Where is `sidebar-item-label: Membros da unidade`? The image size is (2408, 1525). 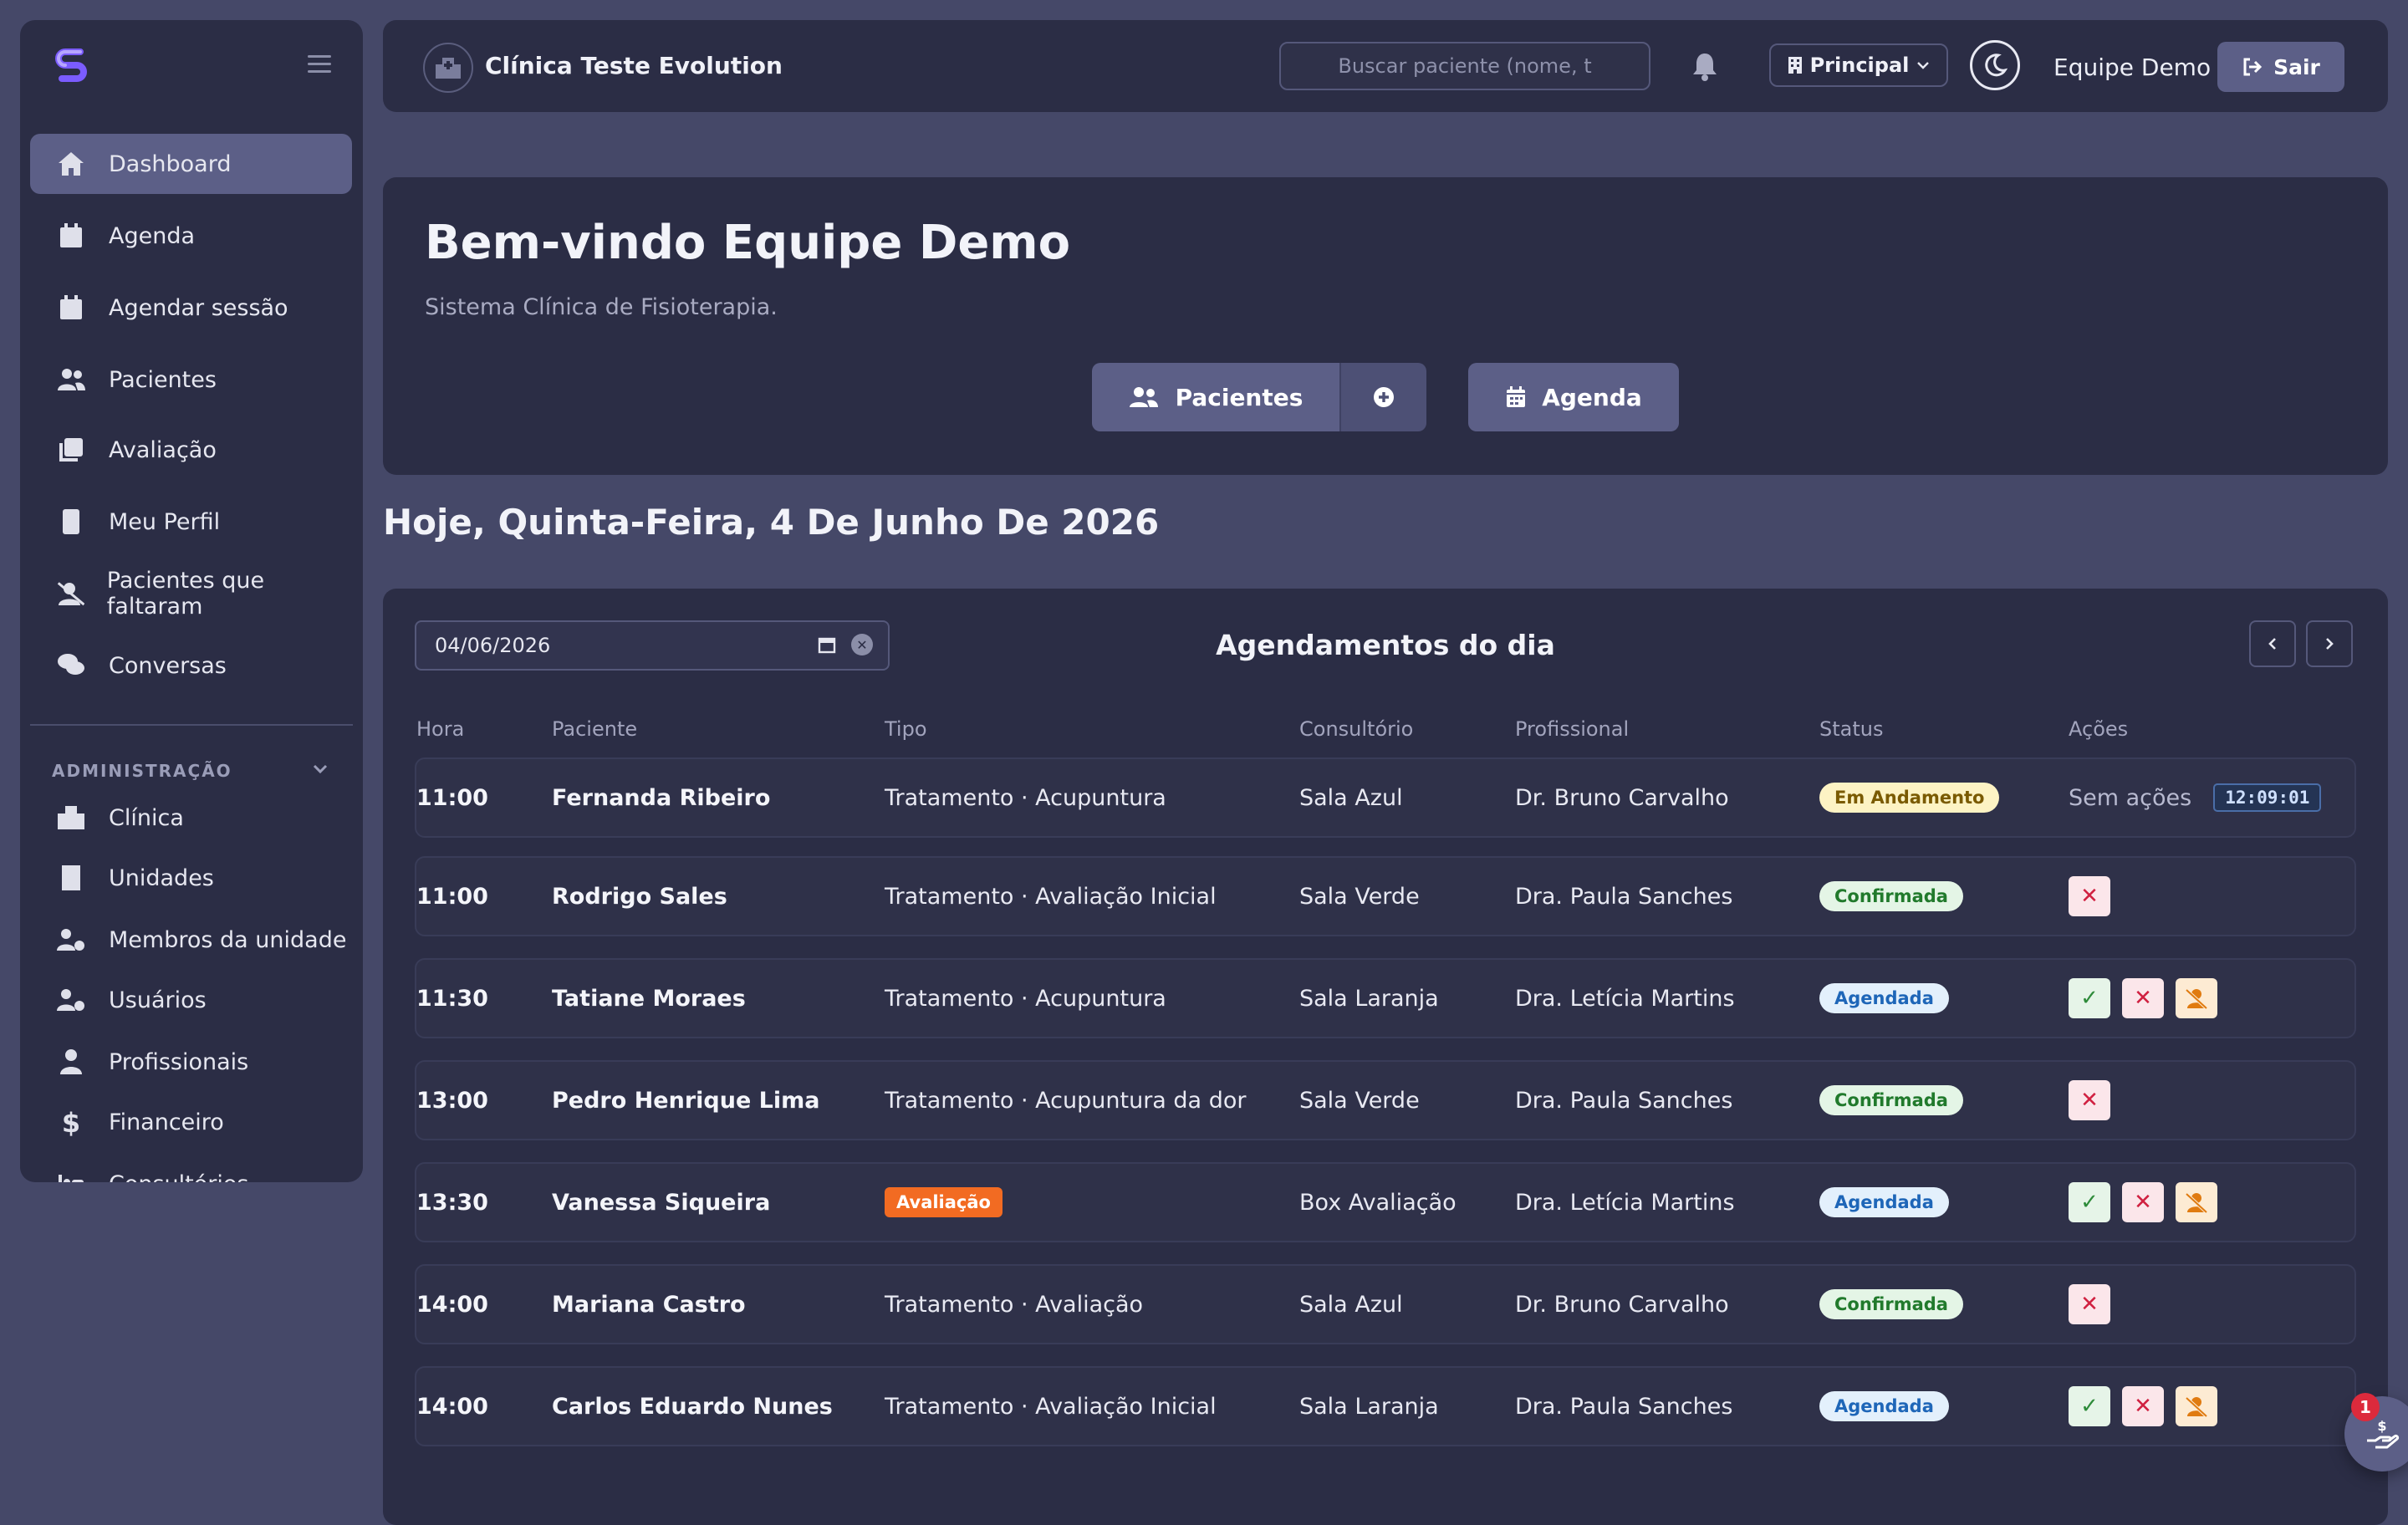 sidebar-item-label: Membros da unidade is located at coordinates (228, 939).